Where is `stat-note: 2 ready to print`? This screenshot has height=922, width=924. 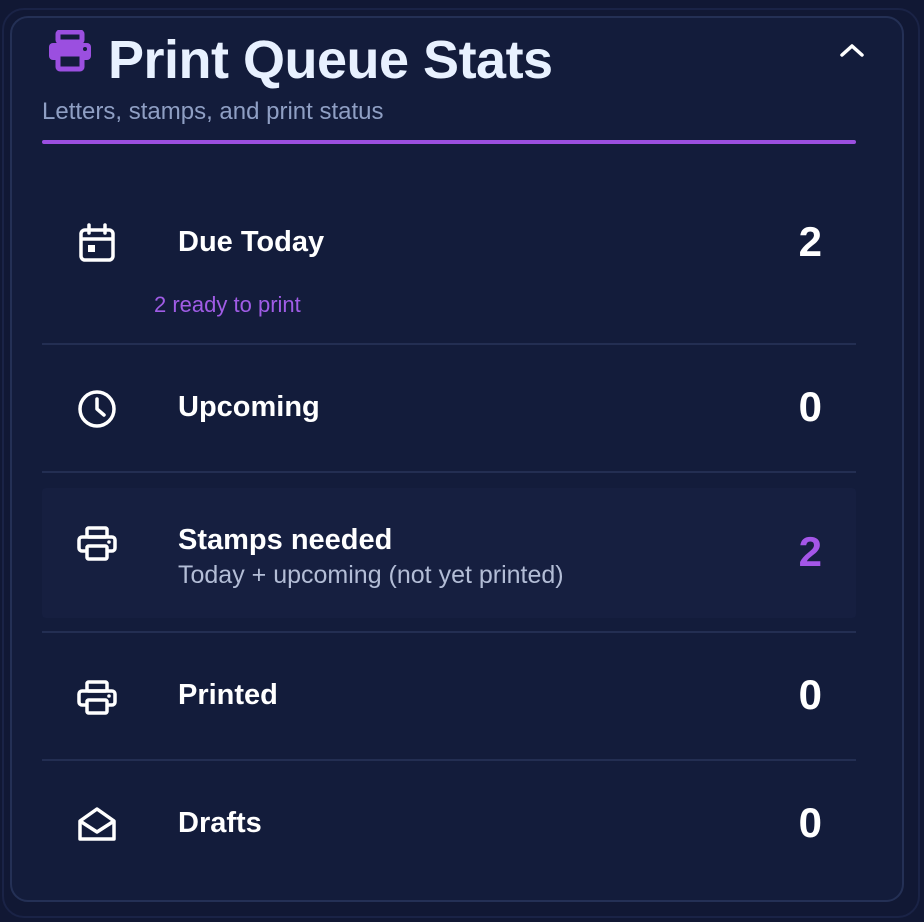
stat-note: 2 ready to print is located at coordinates (227, 304).